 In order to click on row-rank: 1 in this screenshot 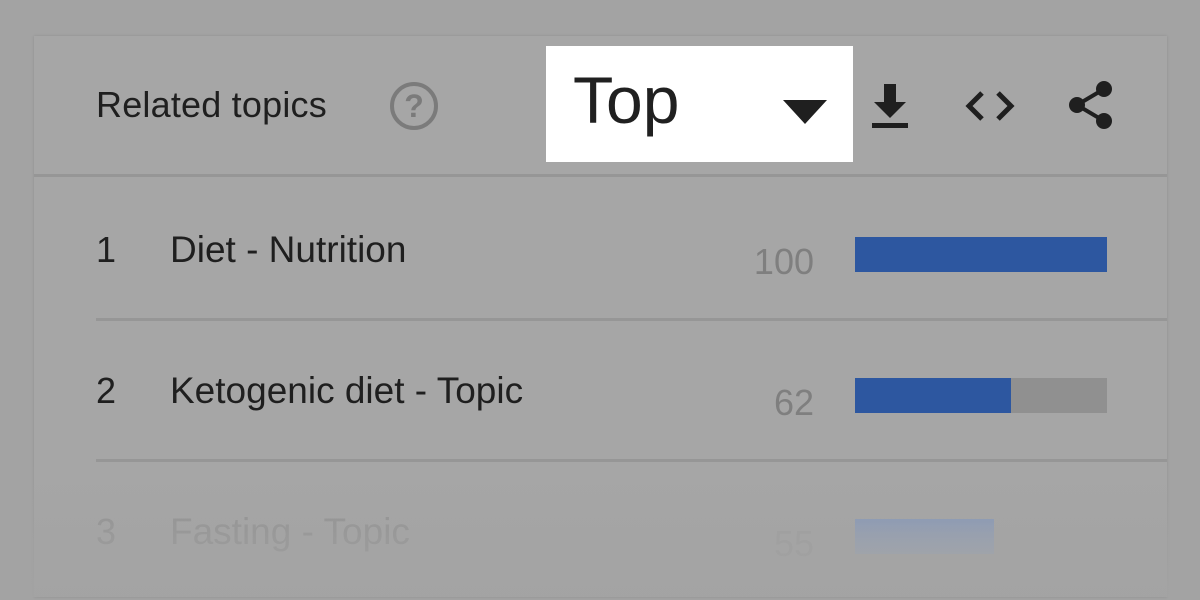, I will do `click(106, 249)`.